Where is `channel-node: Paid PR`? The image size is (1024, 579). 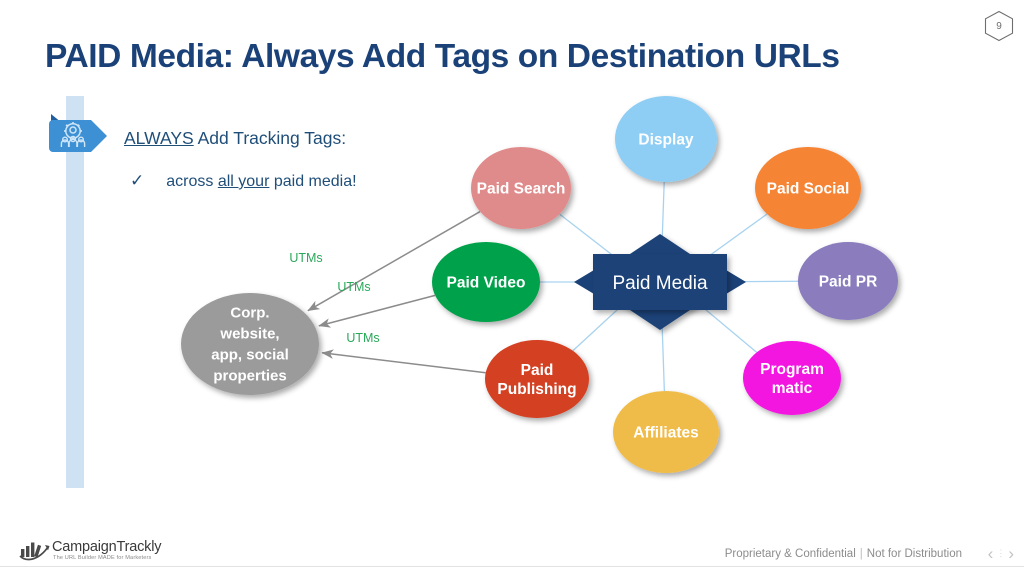
channel-node: Paid PR is located at coordinates (848, 281).